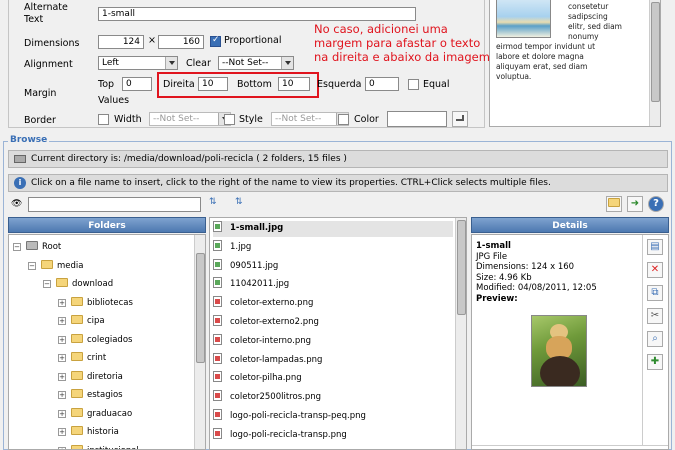 This screenshot has height=450, width=675. Describe the element at coordinates (614, 204) in the screenshot. I see `new-folder-button` at that location.